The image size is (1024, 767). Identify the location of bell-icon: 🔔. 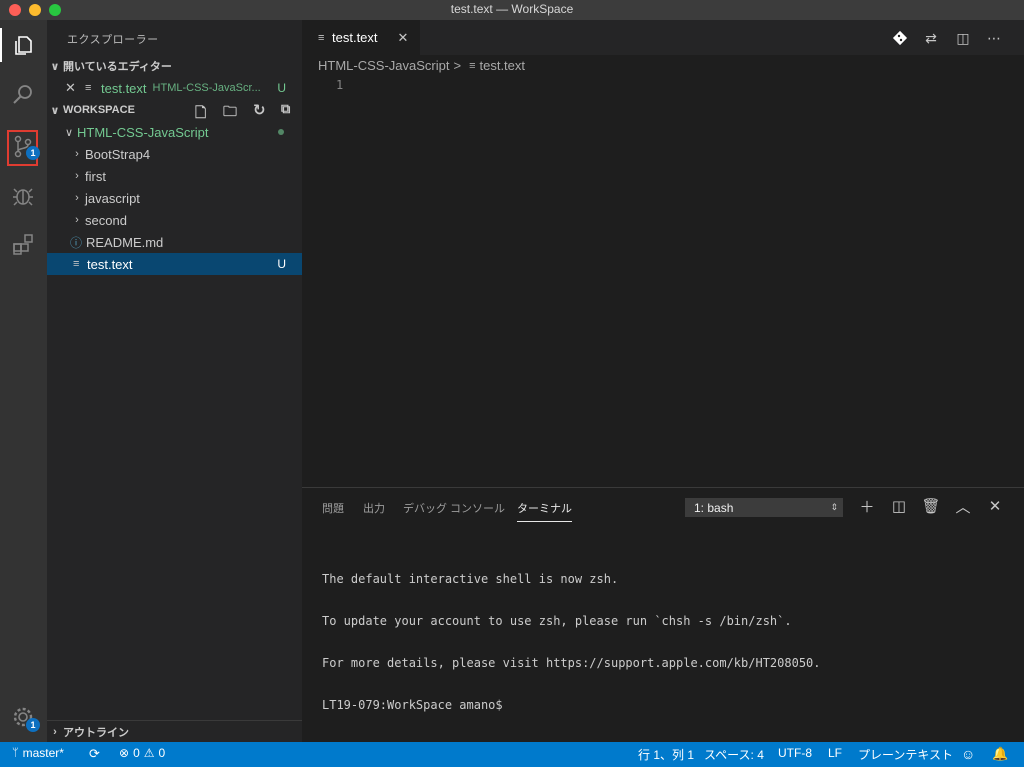
(1000, 753).